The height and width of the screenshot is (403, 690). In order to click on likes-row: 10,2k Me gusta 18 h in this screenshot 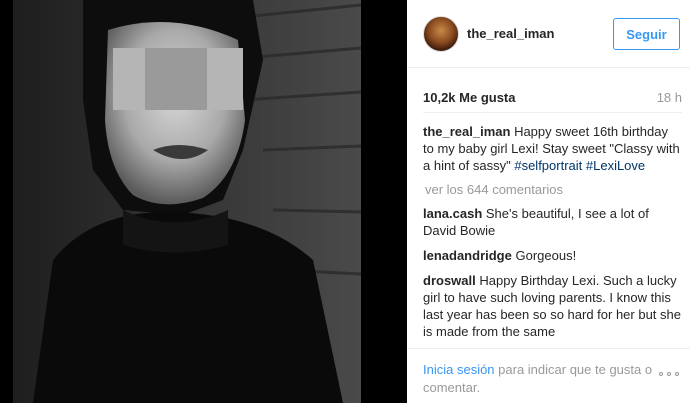, I will do `click(552, 99)`.